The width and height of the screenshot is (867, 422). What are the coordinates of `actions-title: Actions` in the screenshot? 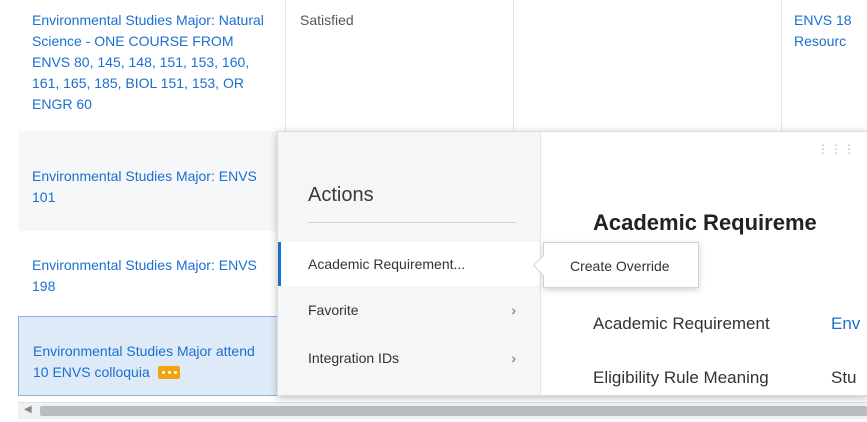 It's located at (341, 195).